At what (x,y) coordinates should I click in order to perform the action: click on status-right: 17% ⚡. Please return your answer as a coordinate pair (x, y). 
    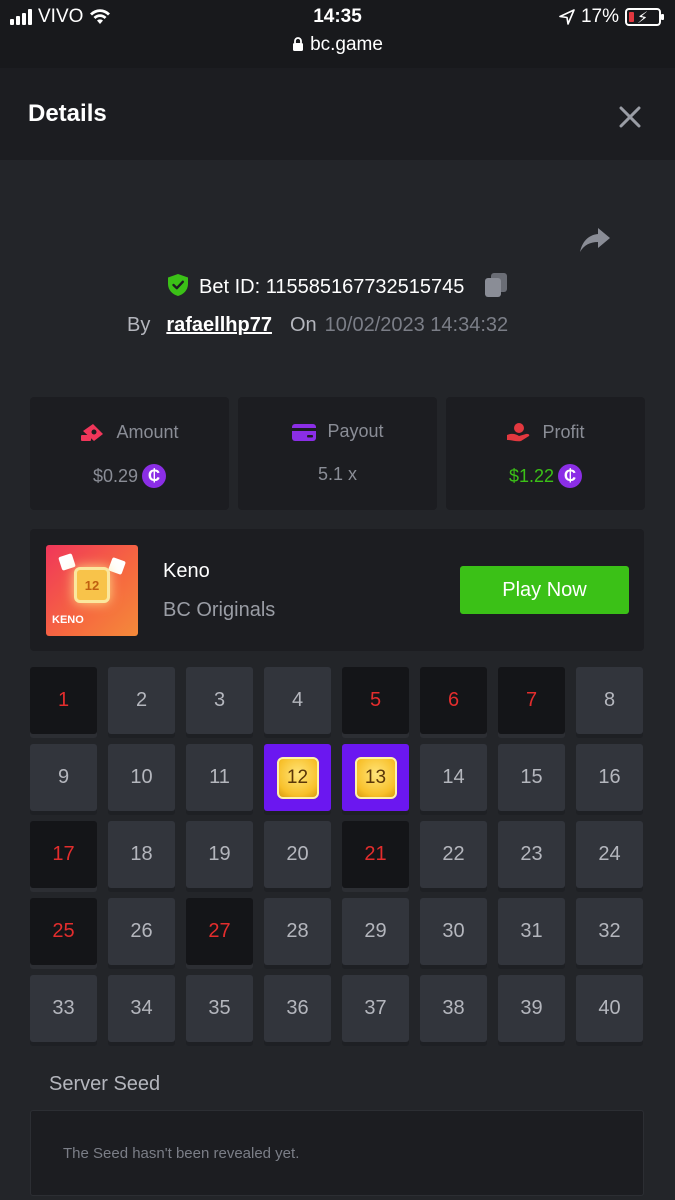
    Looking at the image, I should click on (611, 17).